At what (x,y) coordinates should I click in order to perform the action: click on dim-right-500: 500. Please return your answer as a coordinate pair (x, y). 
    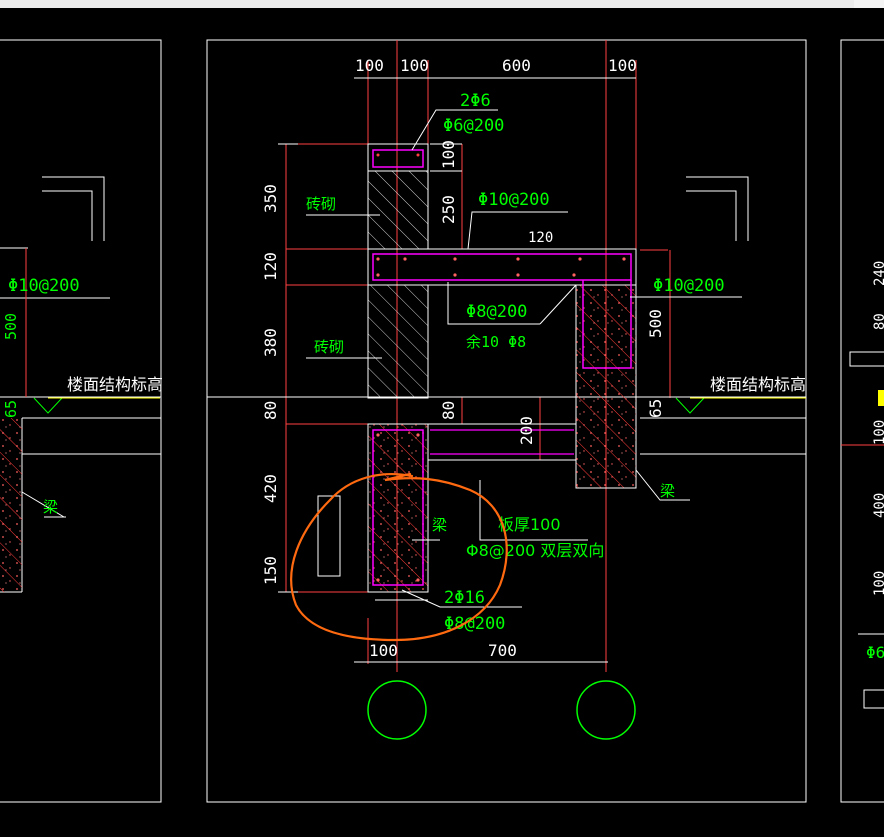
    Looking at the image, I should click on (655, 323).